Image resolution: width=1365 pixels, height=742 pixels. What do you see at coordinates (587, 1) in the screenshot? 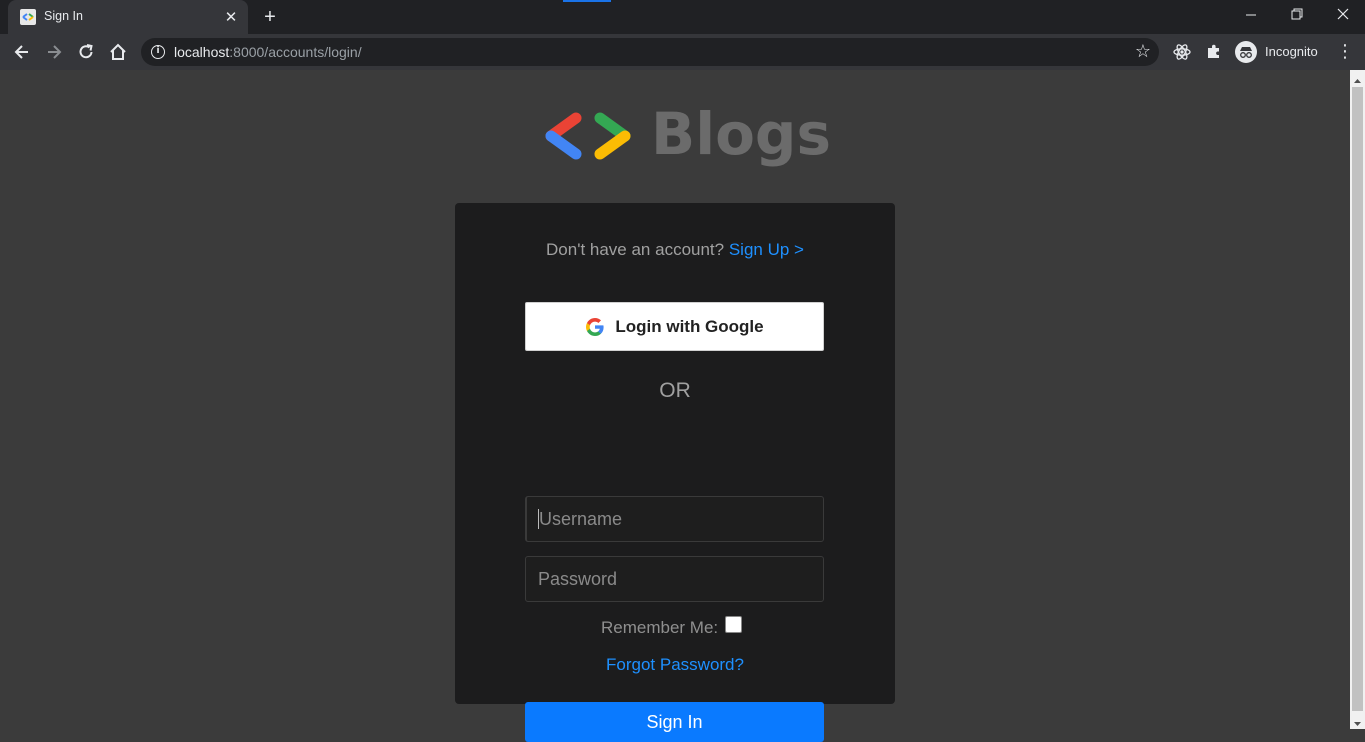
I see `tab-strip-indicator` at bounding box center [587, 1].